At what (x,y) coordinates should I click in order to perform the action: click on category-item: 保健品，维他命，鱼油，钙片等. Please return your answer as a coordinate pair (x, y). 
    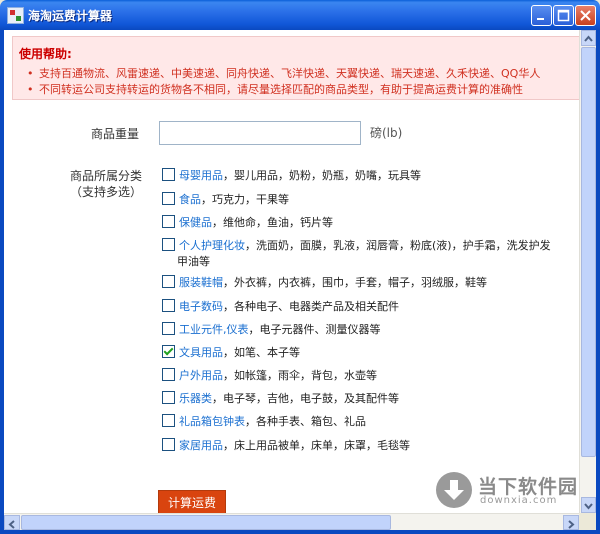
    Looking at the image, I should click on (247, 222).